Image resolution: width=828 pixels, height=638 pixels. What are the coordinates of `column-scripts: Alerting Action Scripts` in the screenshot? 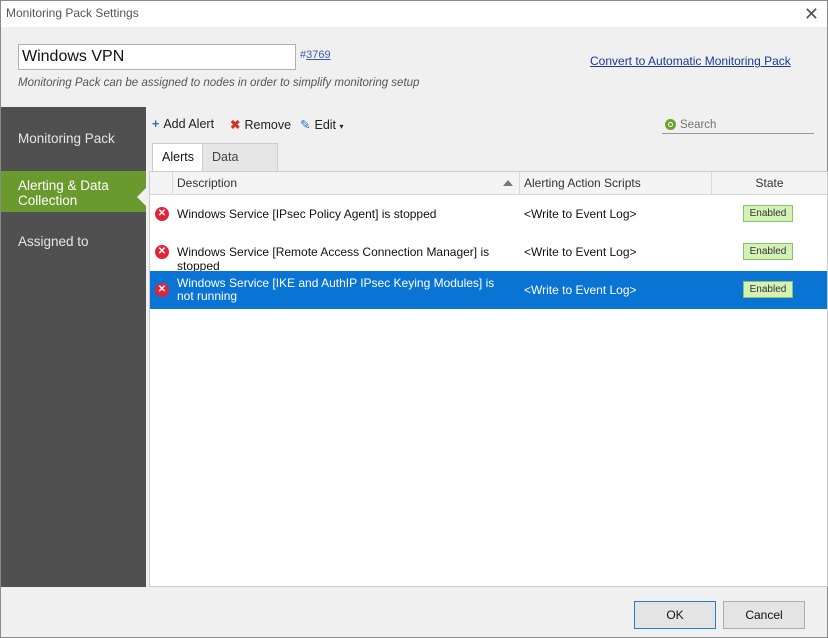 It's located at (616, 183).